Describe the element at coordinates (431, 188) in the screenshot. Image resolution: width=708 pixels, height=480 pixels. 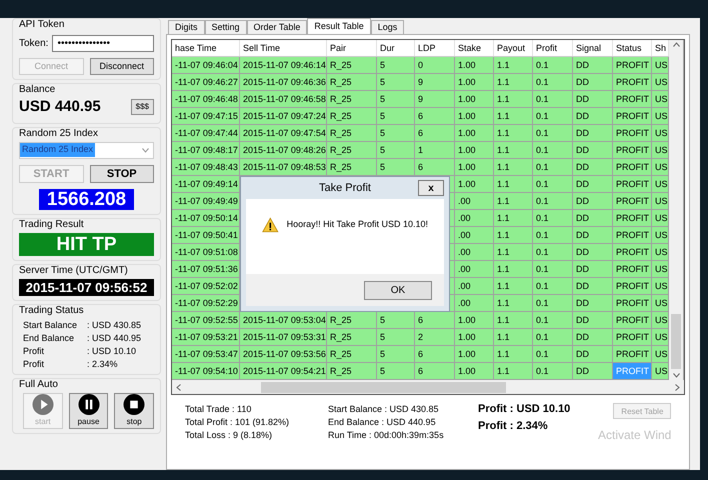
I see `close-button: x` at that location.